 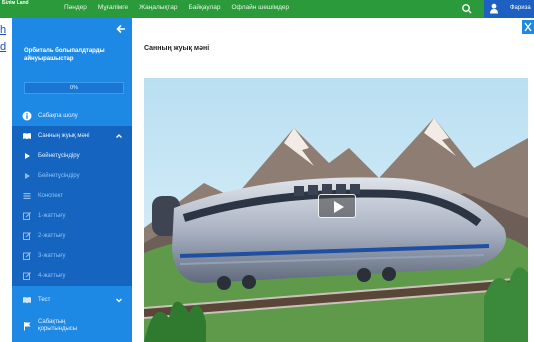 I want to click on progress-text: 0%, so click(x=74, y=88).